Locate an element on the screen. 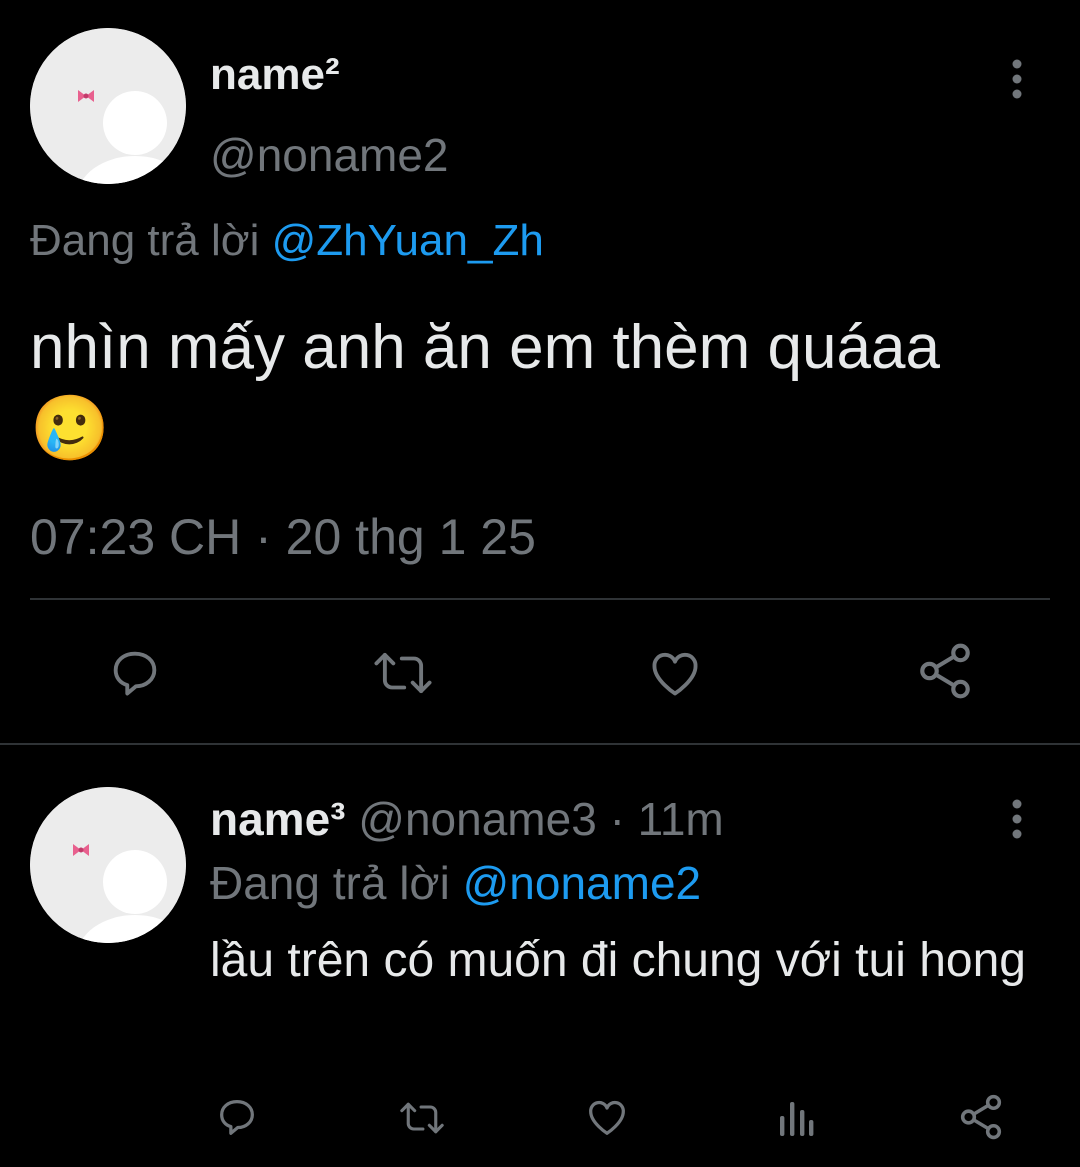 This screenshot has height=1167, width=1080. tweet-text: nhìn mấy anh ăn em thèm quáaa 🥲 is located at coordinates (545, 389).